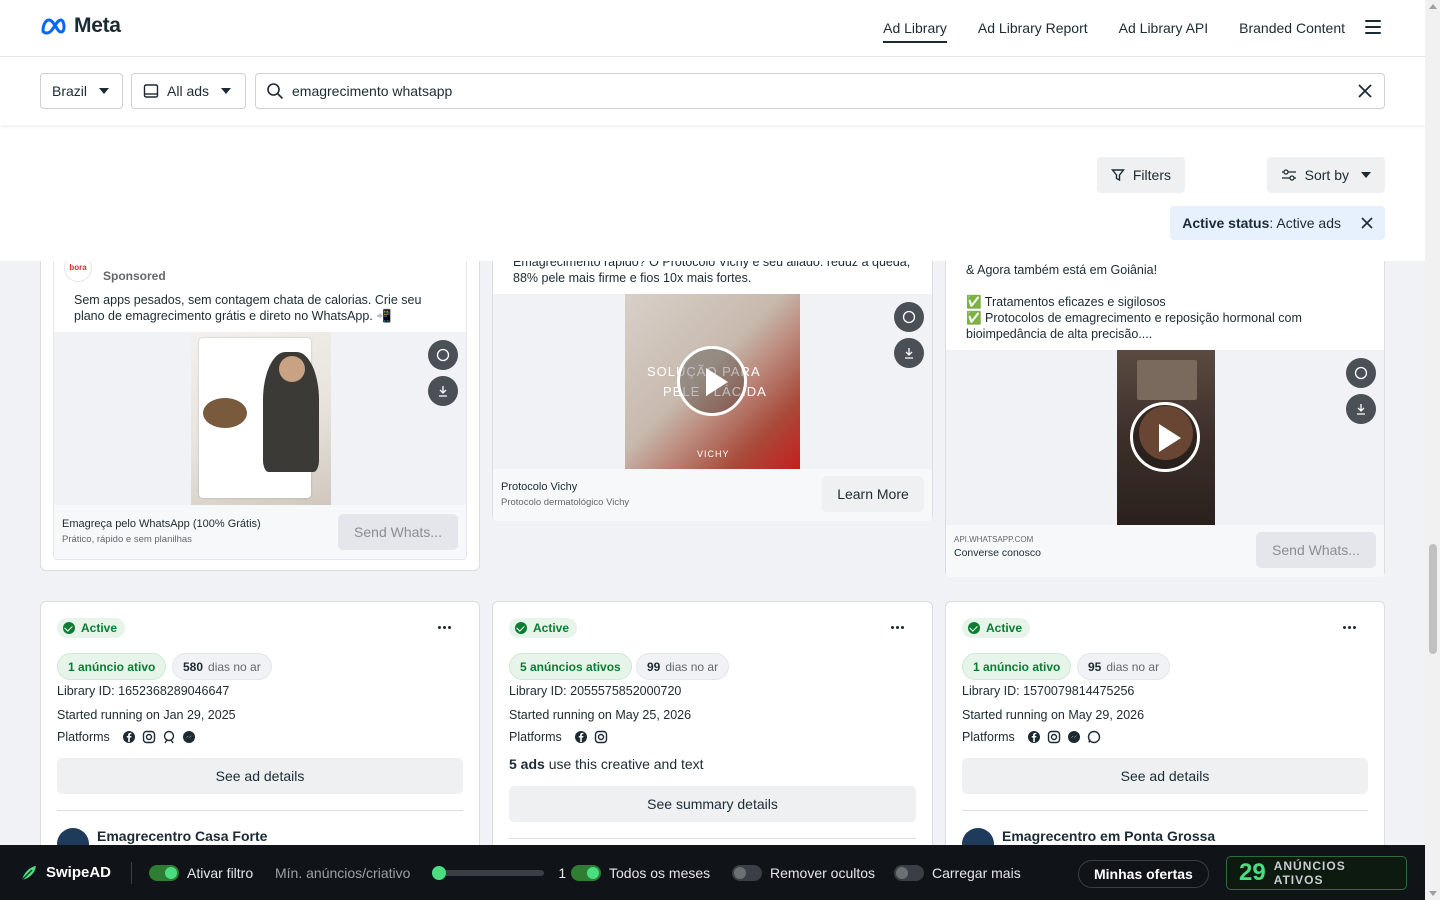  What do you see at coordinates (1133, 666) in the screenshot?
I see `days-label: dias no ar` at bounding box center [1133, 666].